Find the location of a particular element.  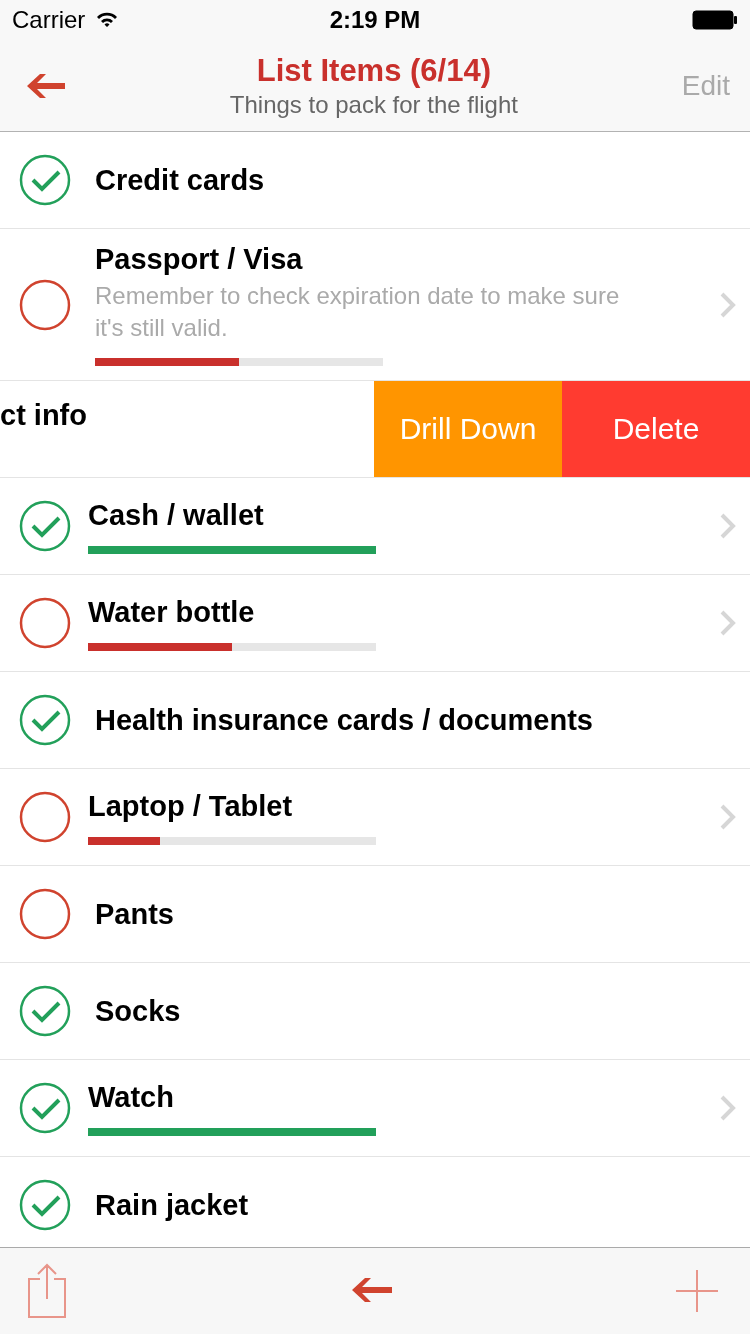

share-icon is located at coordinates (47, 1291).